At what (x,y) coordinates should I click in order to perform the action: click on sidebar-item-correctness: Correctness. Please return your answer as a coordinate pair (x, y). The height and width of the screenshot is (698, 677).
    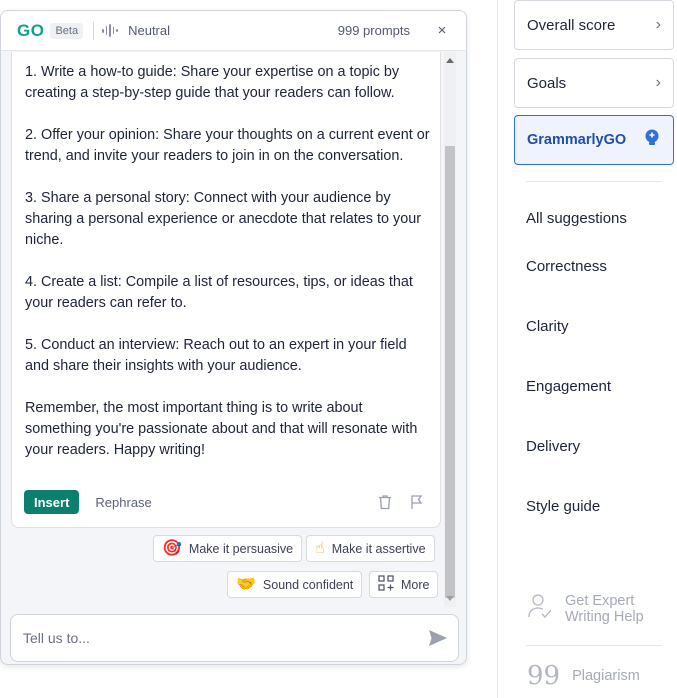
    Looking at the image, I should click on (566, 266).